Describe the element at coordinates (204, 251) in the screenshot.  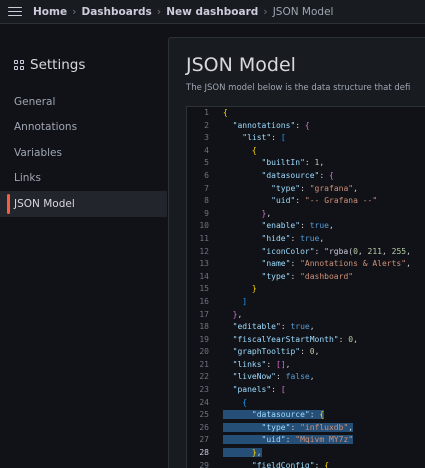
I see `line-number: 12` at that location.